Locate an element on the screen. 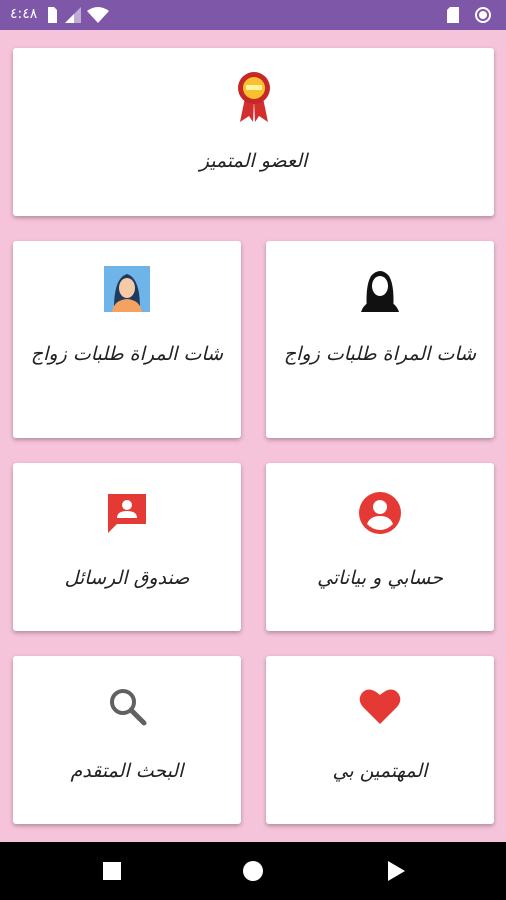  navigation-bar is located at coordinates (253, 871).